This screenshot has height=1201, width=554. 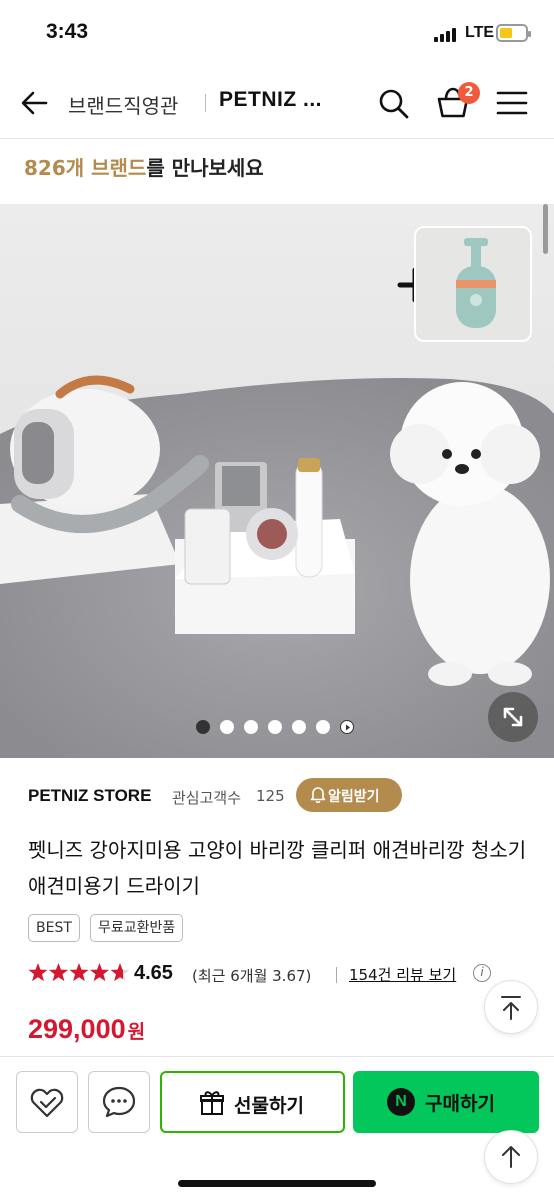 I want to click on top-nav: 브랜드직영관 PETNIZ ... 2, so click(x=277, y=103).